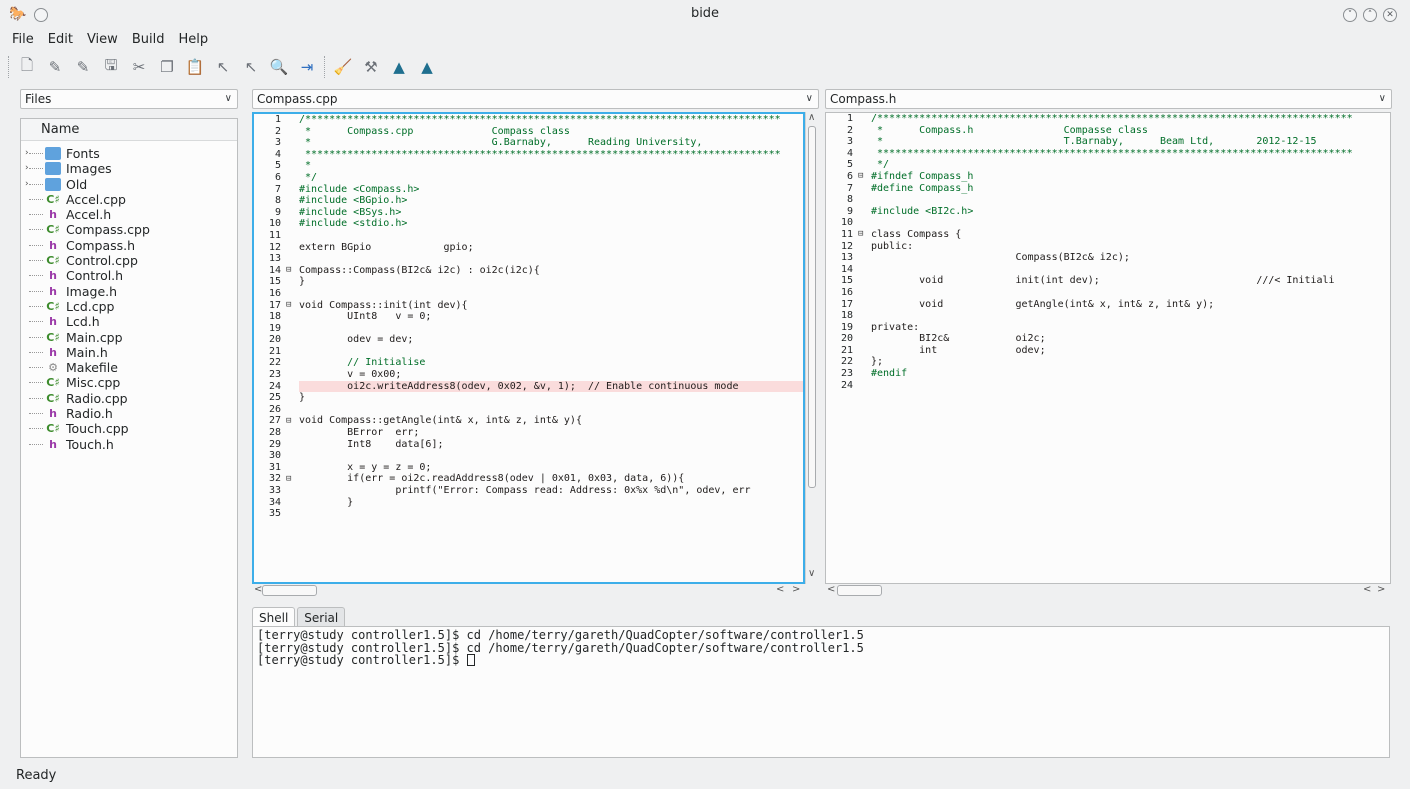 The width and height of the screenshot is (1410, 789). Describe the element at coordinates (139, 67) in the screenshot. I see `cut-icon: ✂` at that location.